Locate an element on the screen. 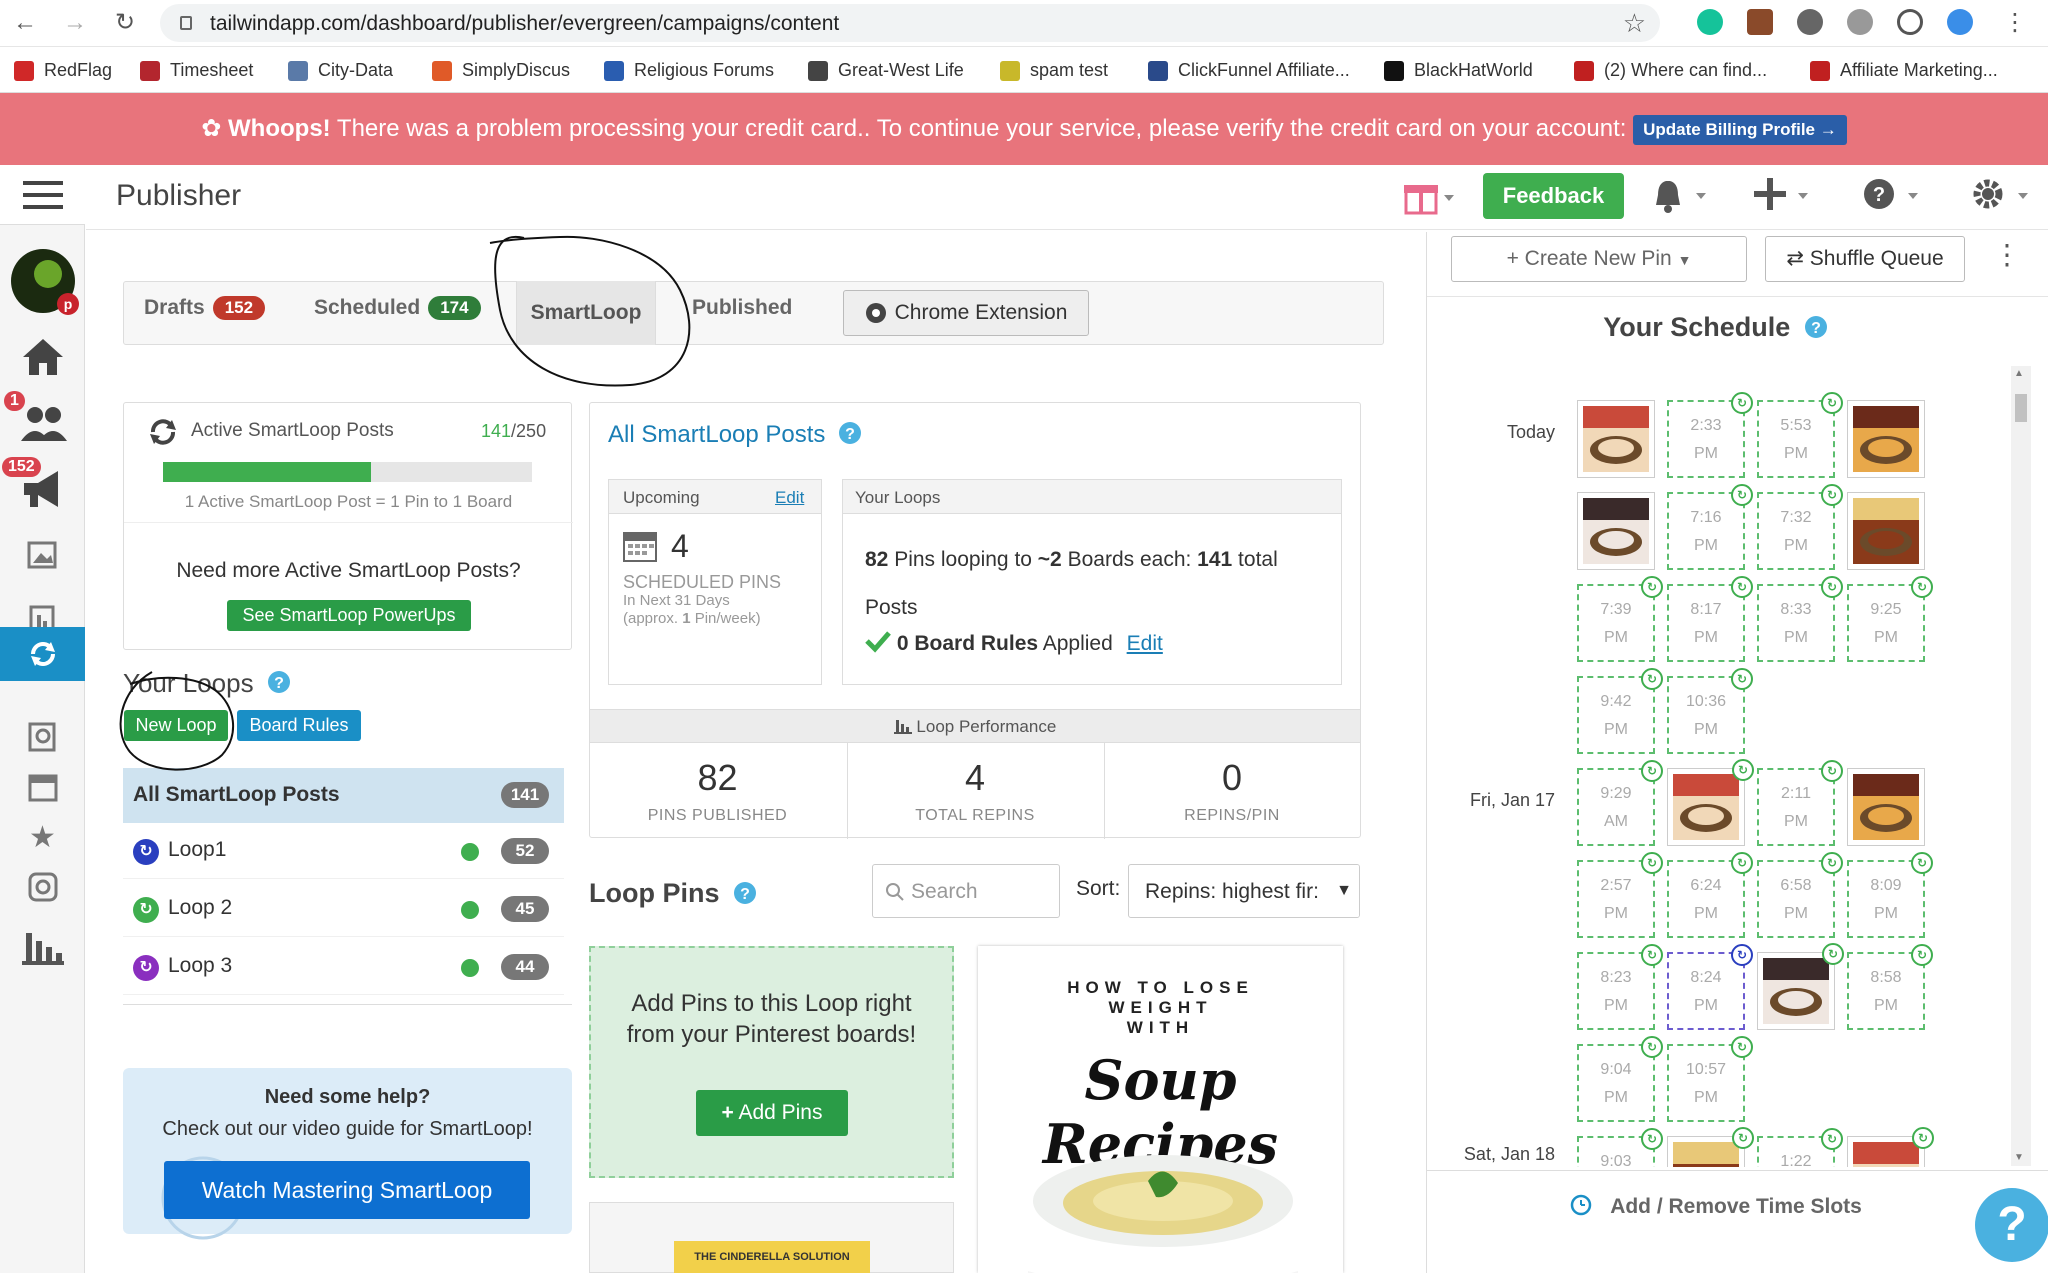  pin-card-cinderella: THE CINDERELLA SOLUTION is located at coordinates (771, 1237).